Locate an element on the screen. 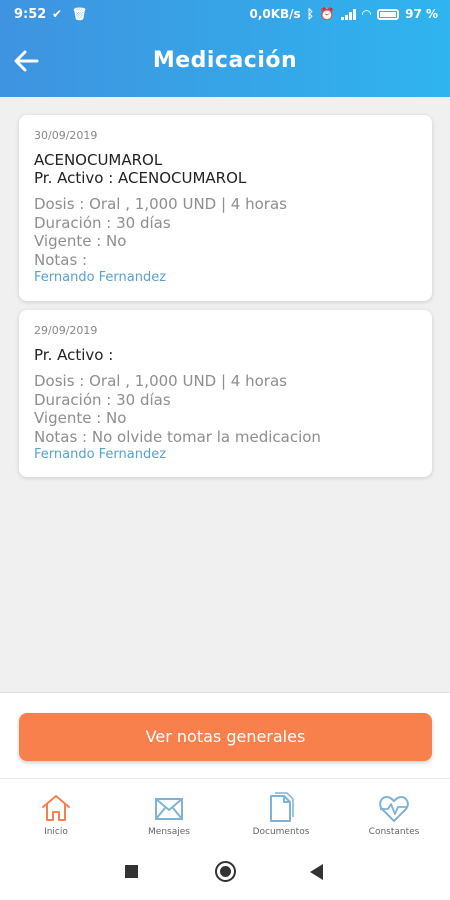 This screenshot has width=450, height=900. tab-mensajes: Mensajes is located at coordinates (169, 813).